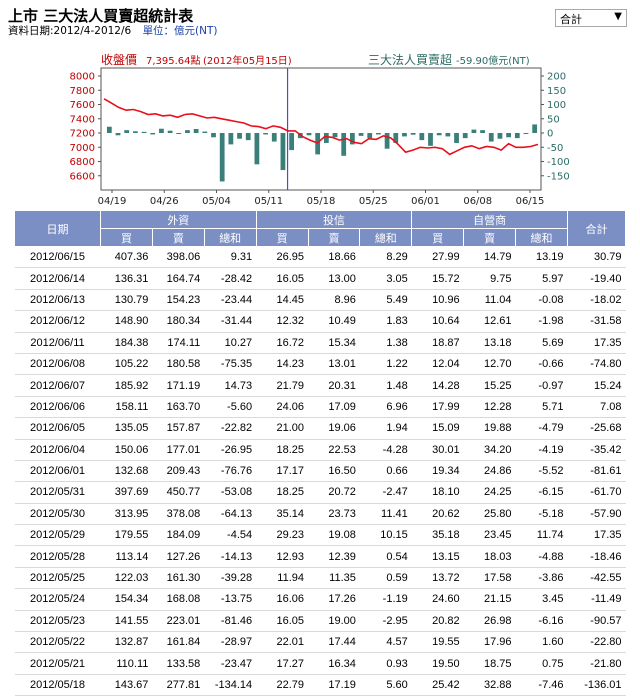  What do you see at coordinates (334, 428) in the screenshot?
I see `cell-value: 19.06` at bounding box center [334, 428].